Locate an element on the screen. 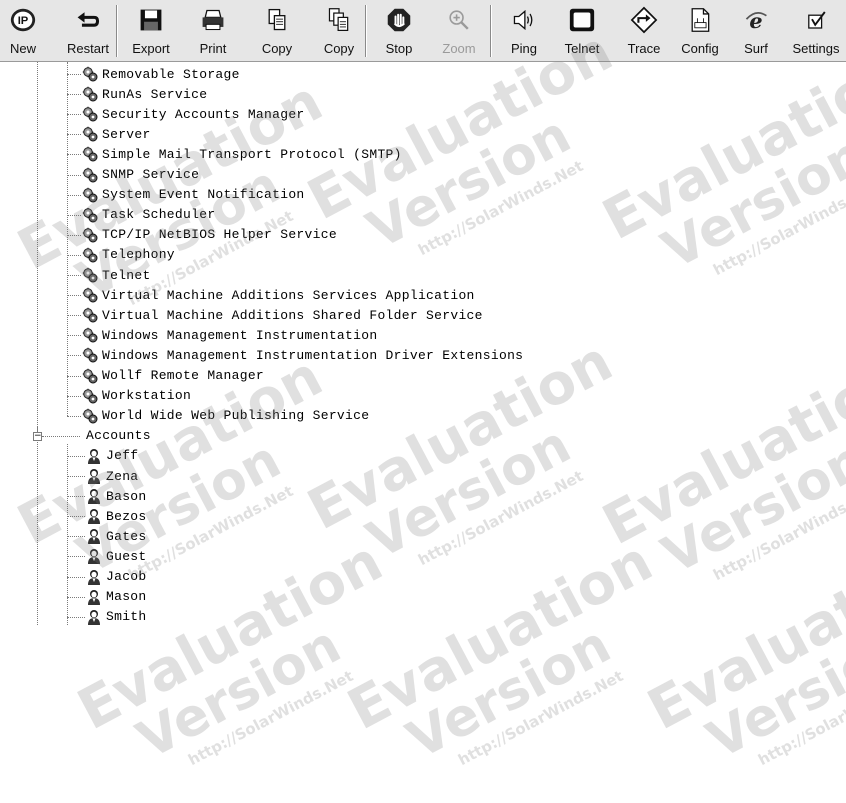 This screenshot has width=846, height=803. toolbar-button-label: Restart is located at coordinates (88, 48).